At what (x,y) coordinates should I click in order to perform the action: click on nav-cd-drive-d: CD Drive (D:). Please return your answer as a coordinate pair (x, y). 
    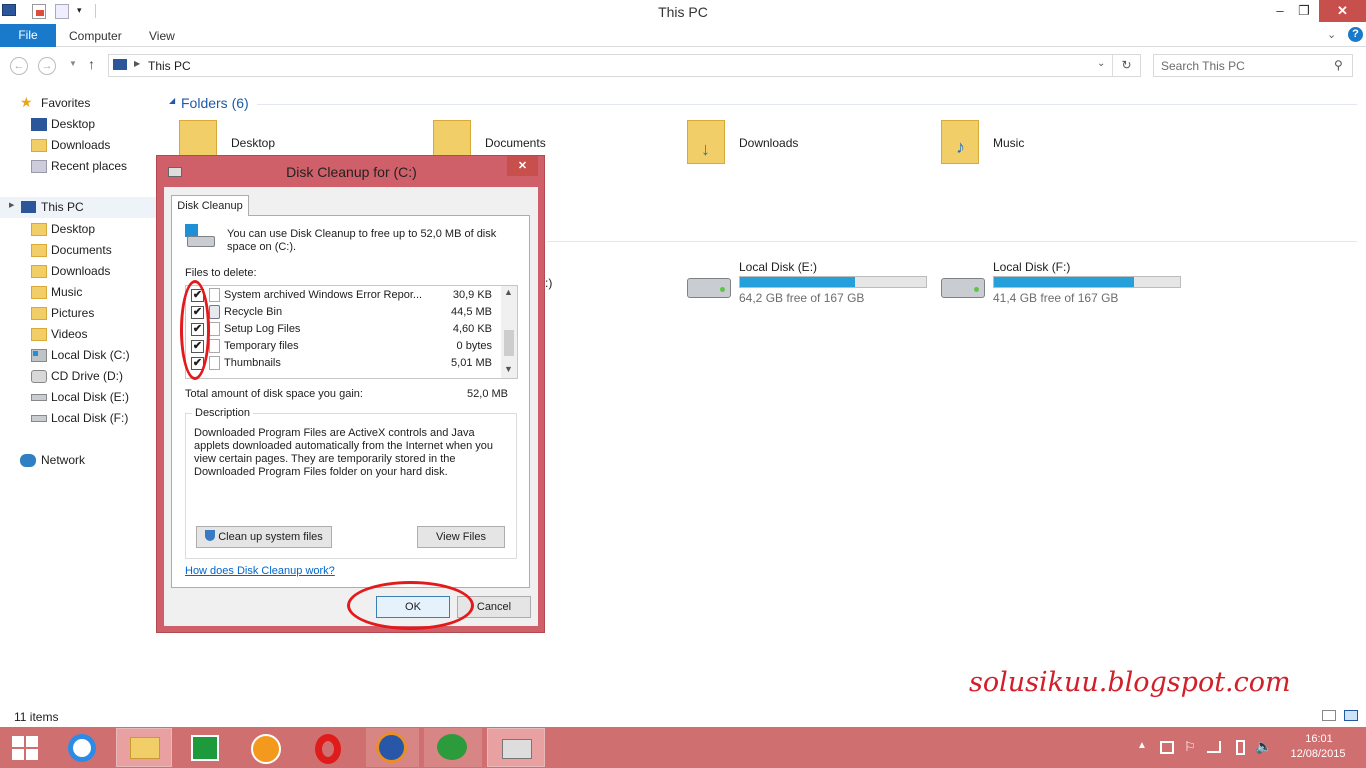
    Looking at the image, I should click on (78, 376).